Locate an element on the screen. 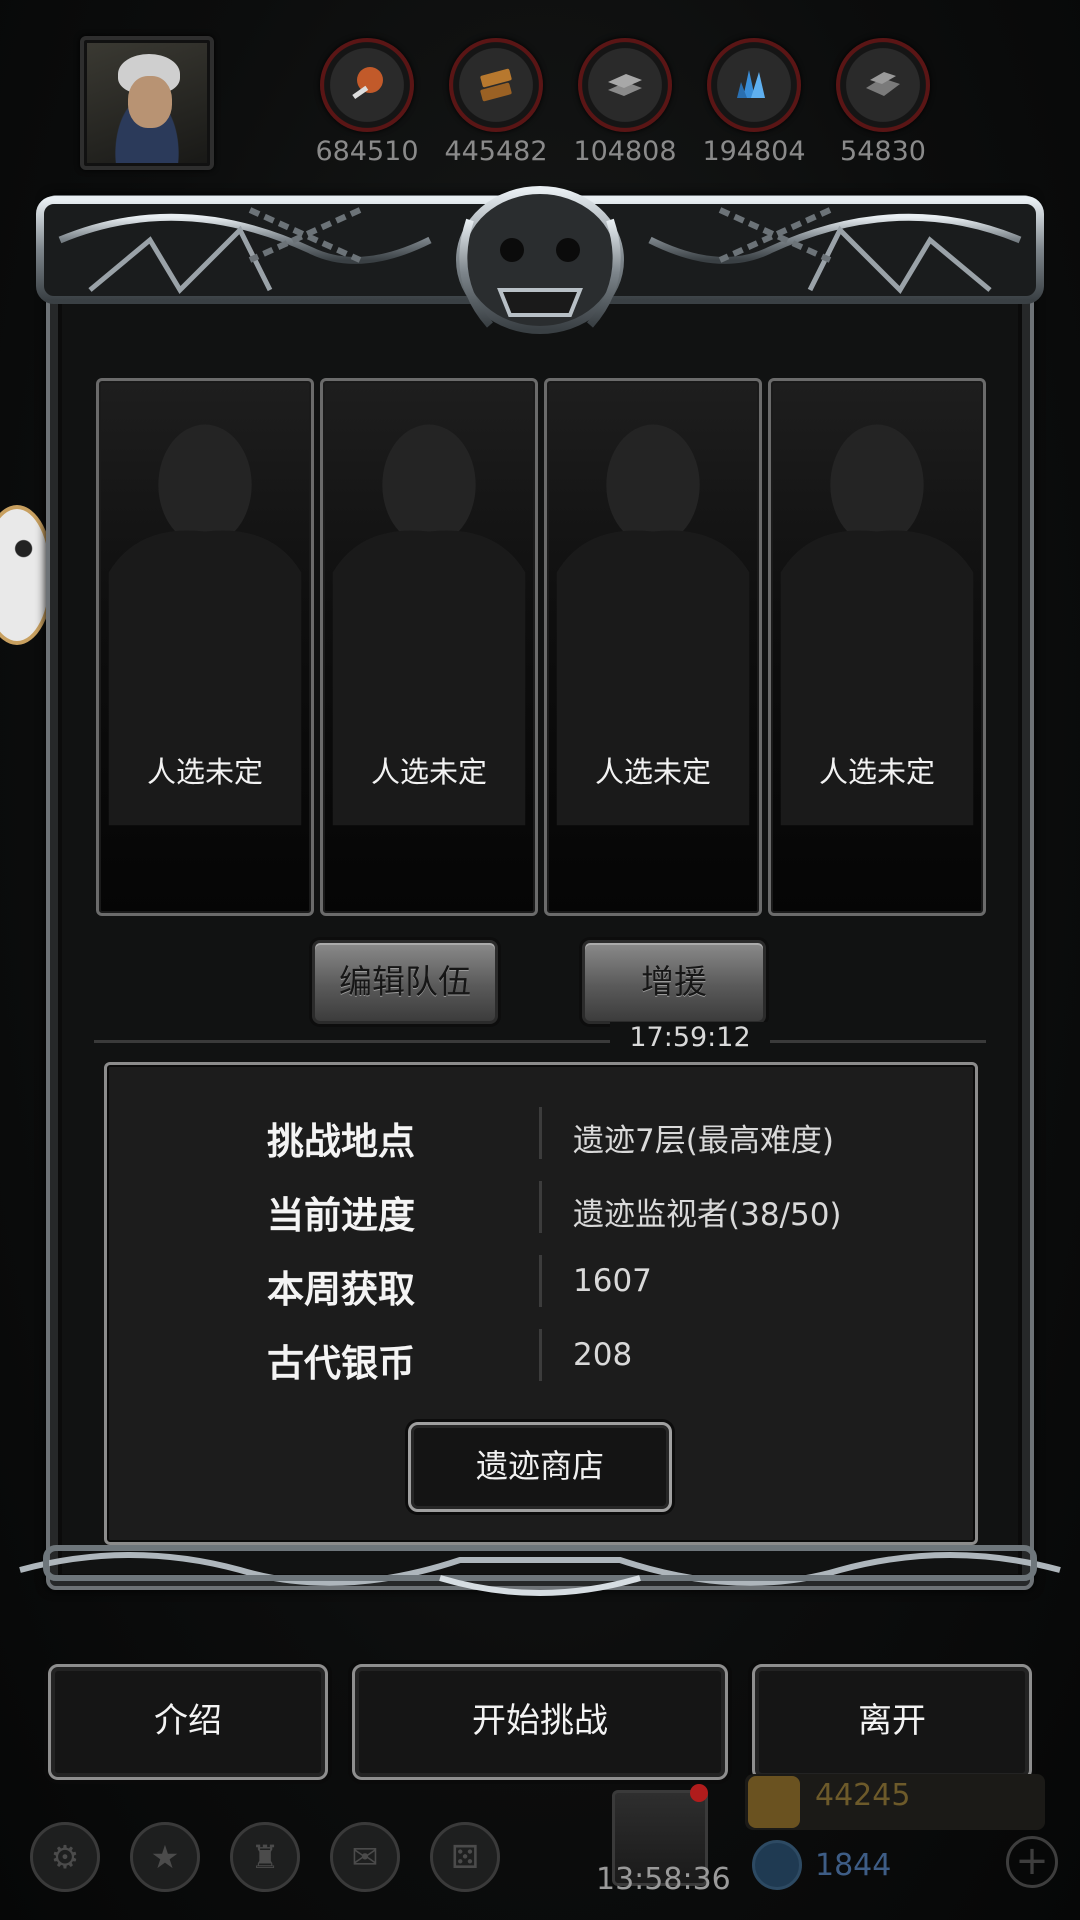 Image resolution: width=1080 pixels, height=1920 pixels. stone-icon is located at coordinates (883, 85).